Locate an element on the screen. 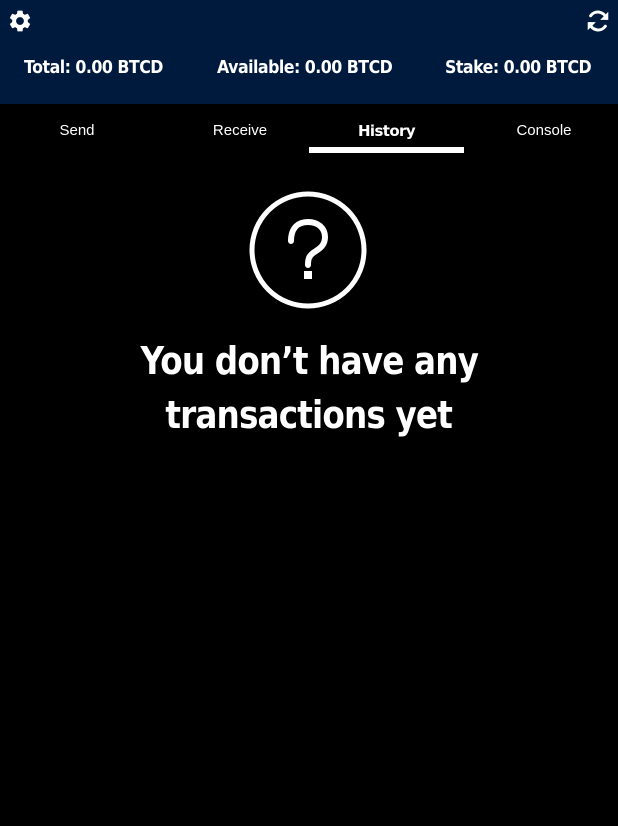 The width and height of the screenshot is (618, 826). refresh-button is located at coordinates (598, 21).